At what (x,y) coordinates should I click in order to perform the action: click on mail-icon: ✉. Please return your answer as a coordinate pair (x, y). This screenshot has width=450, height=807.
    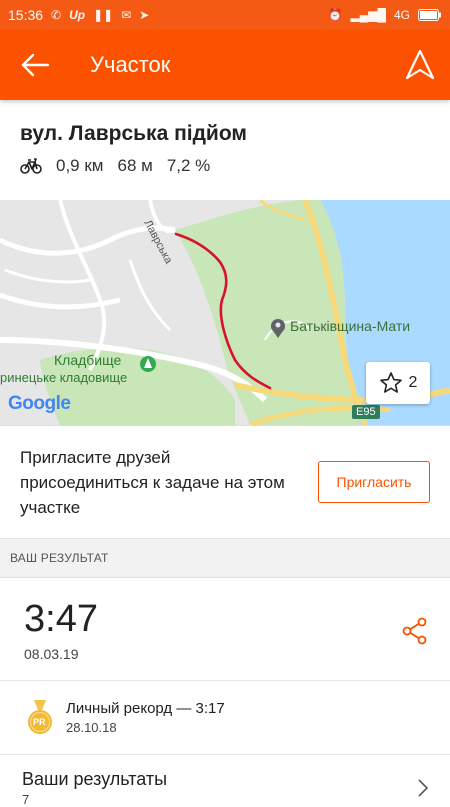
    Looking at the image, I should click on (126, 15).